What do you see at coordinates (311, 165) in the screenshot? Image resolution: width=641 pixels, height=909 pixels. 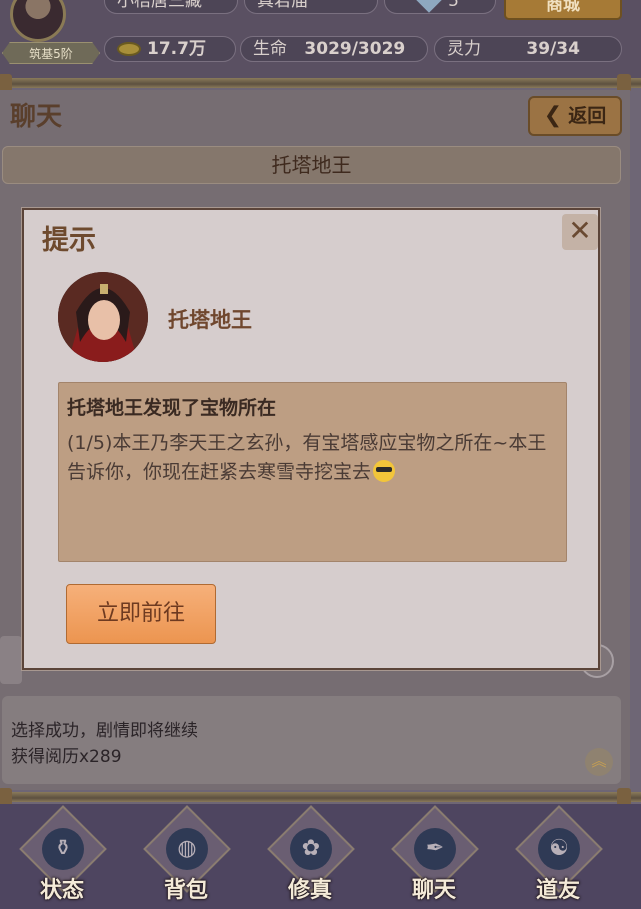 I see `contact-name-bar: 托塔地王` at bounding box center [311, 165].